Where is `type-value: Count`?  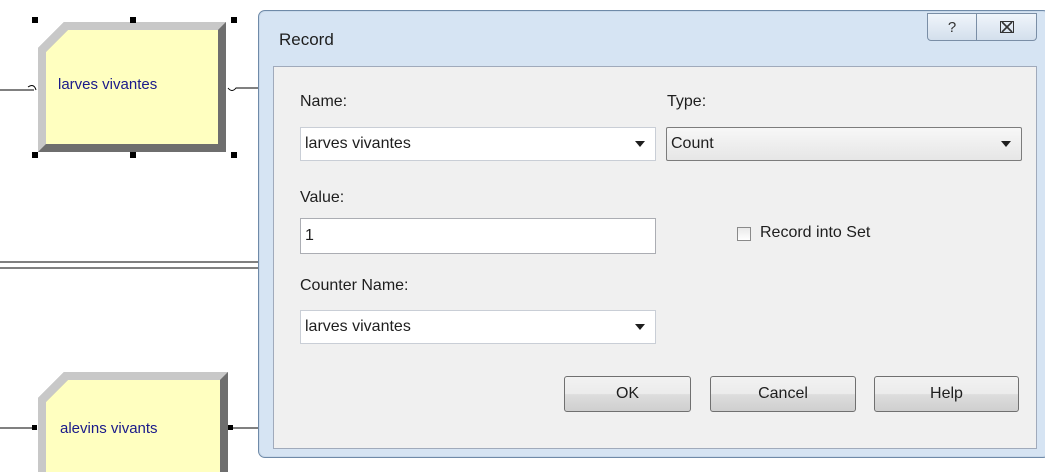 type-value: Count is located at coordinates (692, 143).